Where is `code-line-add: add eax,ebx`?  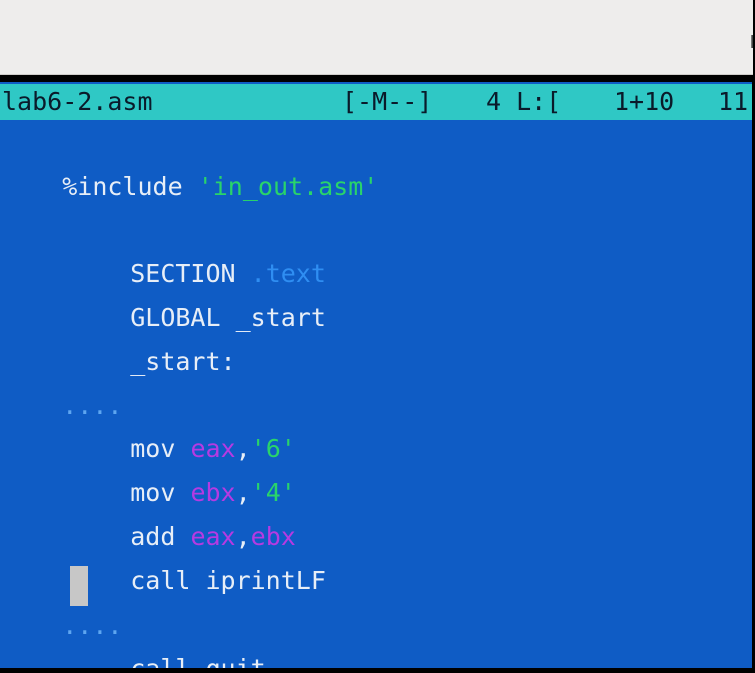 code-line-add: add eax,ebx is located at coordinates (183, 514).